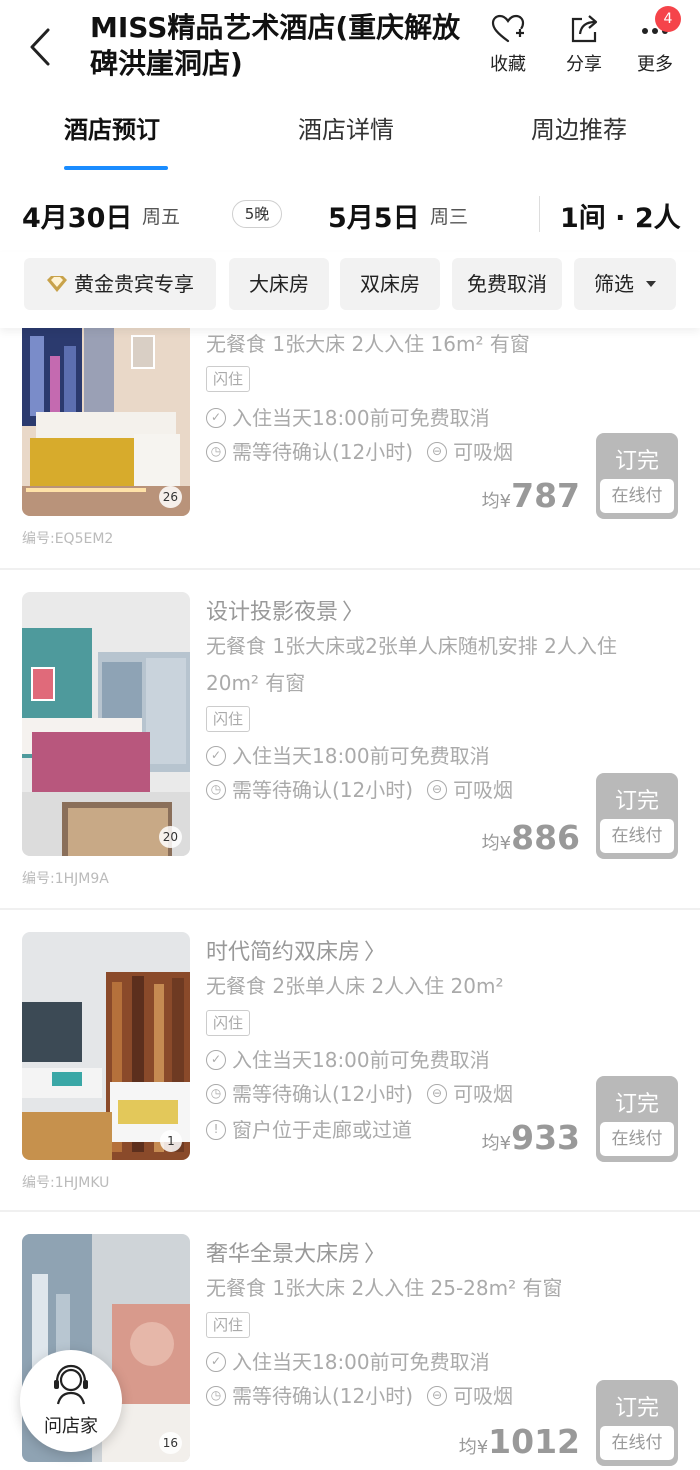  I want to click on room-name: 奢华全景大床房〉, so click(296, 1252).